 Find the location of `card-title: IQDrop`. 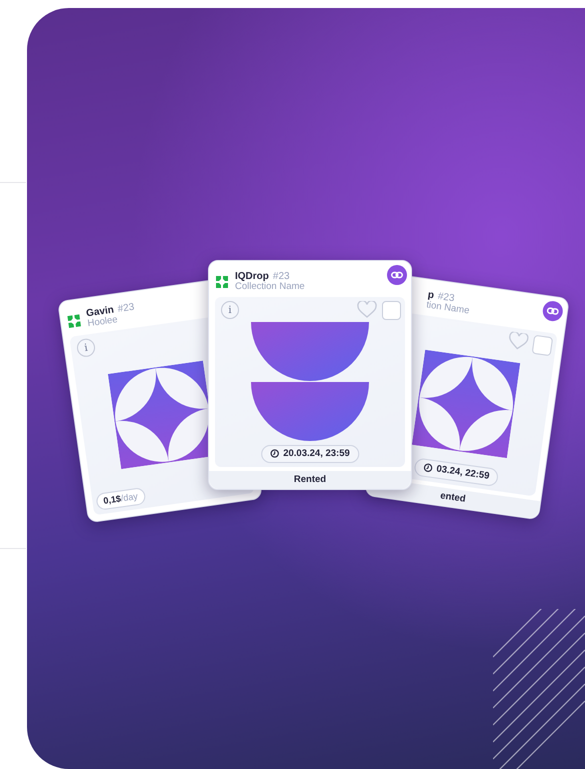

card-title: IQDrop is located at coordinates (252, 276).